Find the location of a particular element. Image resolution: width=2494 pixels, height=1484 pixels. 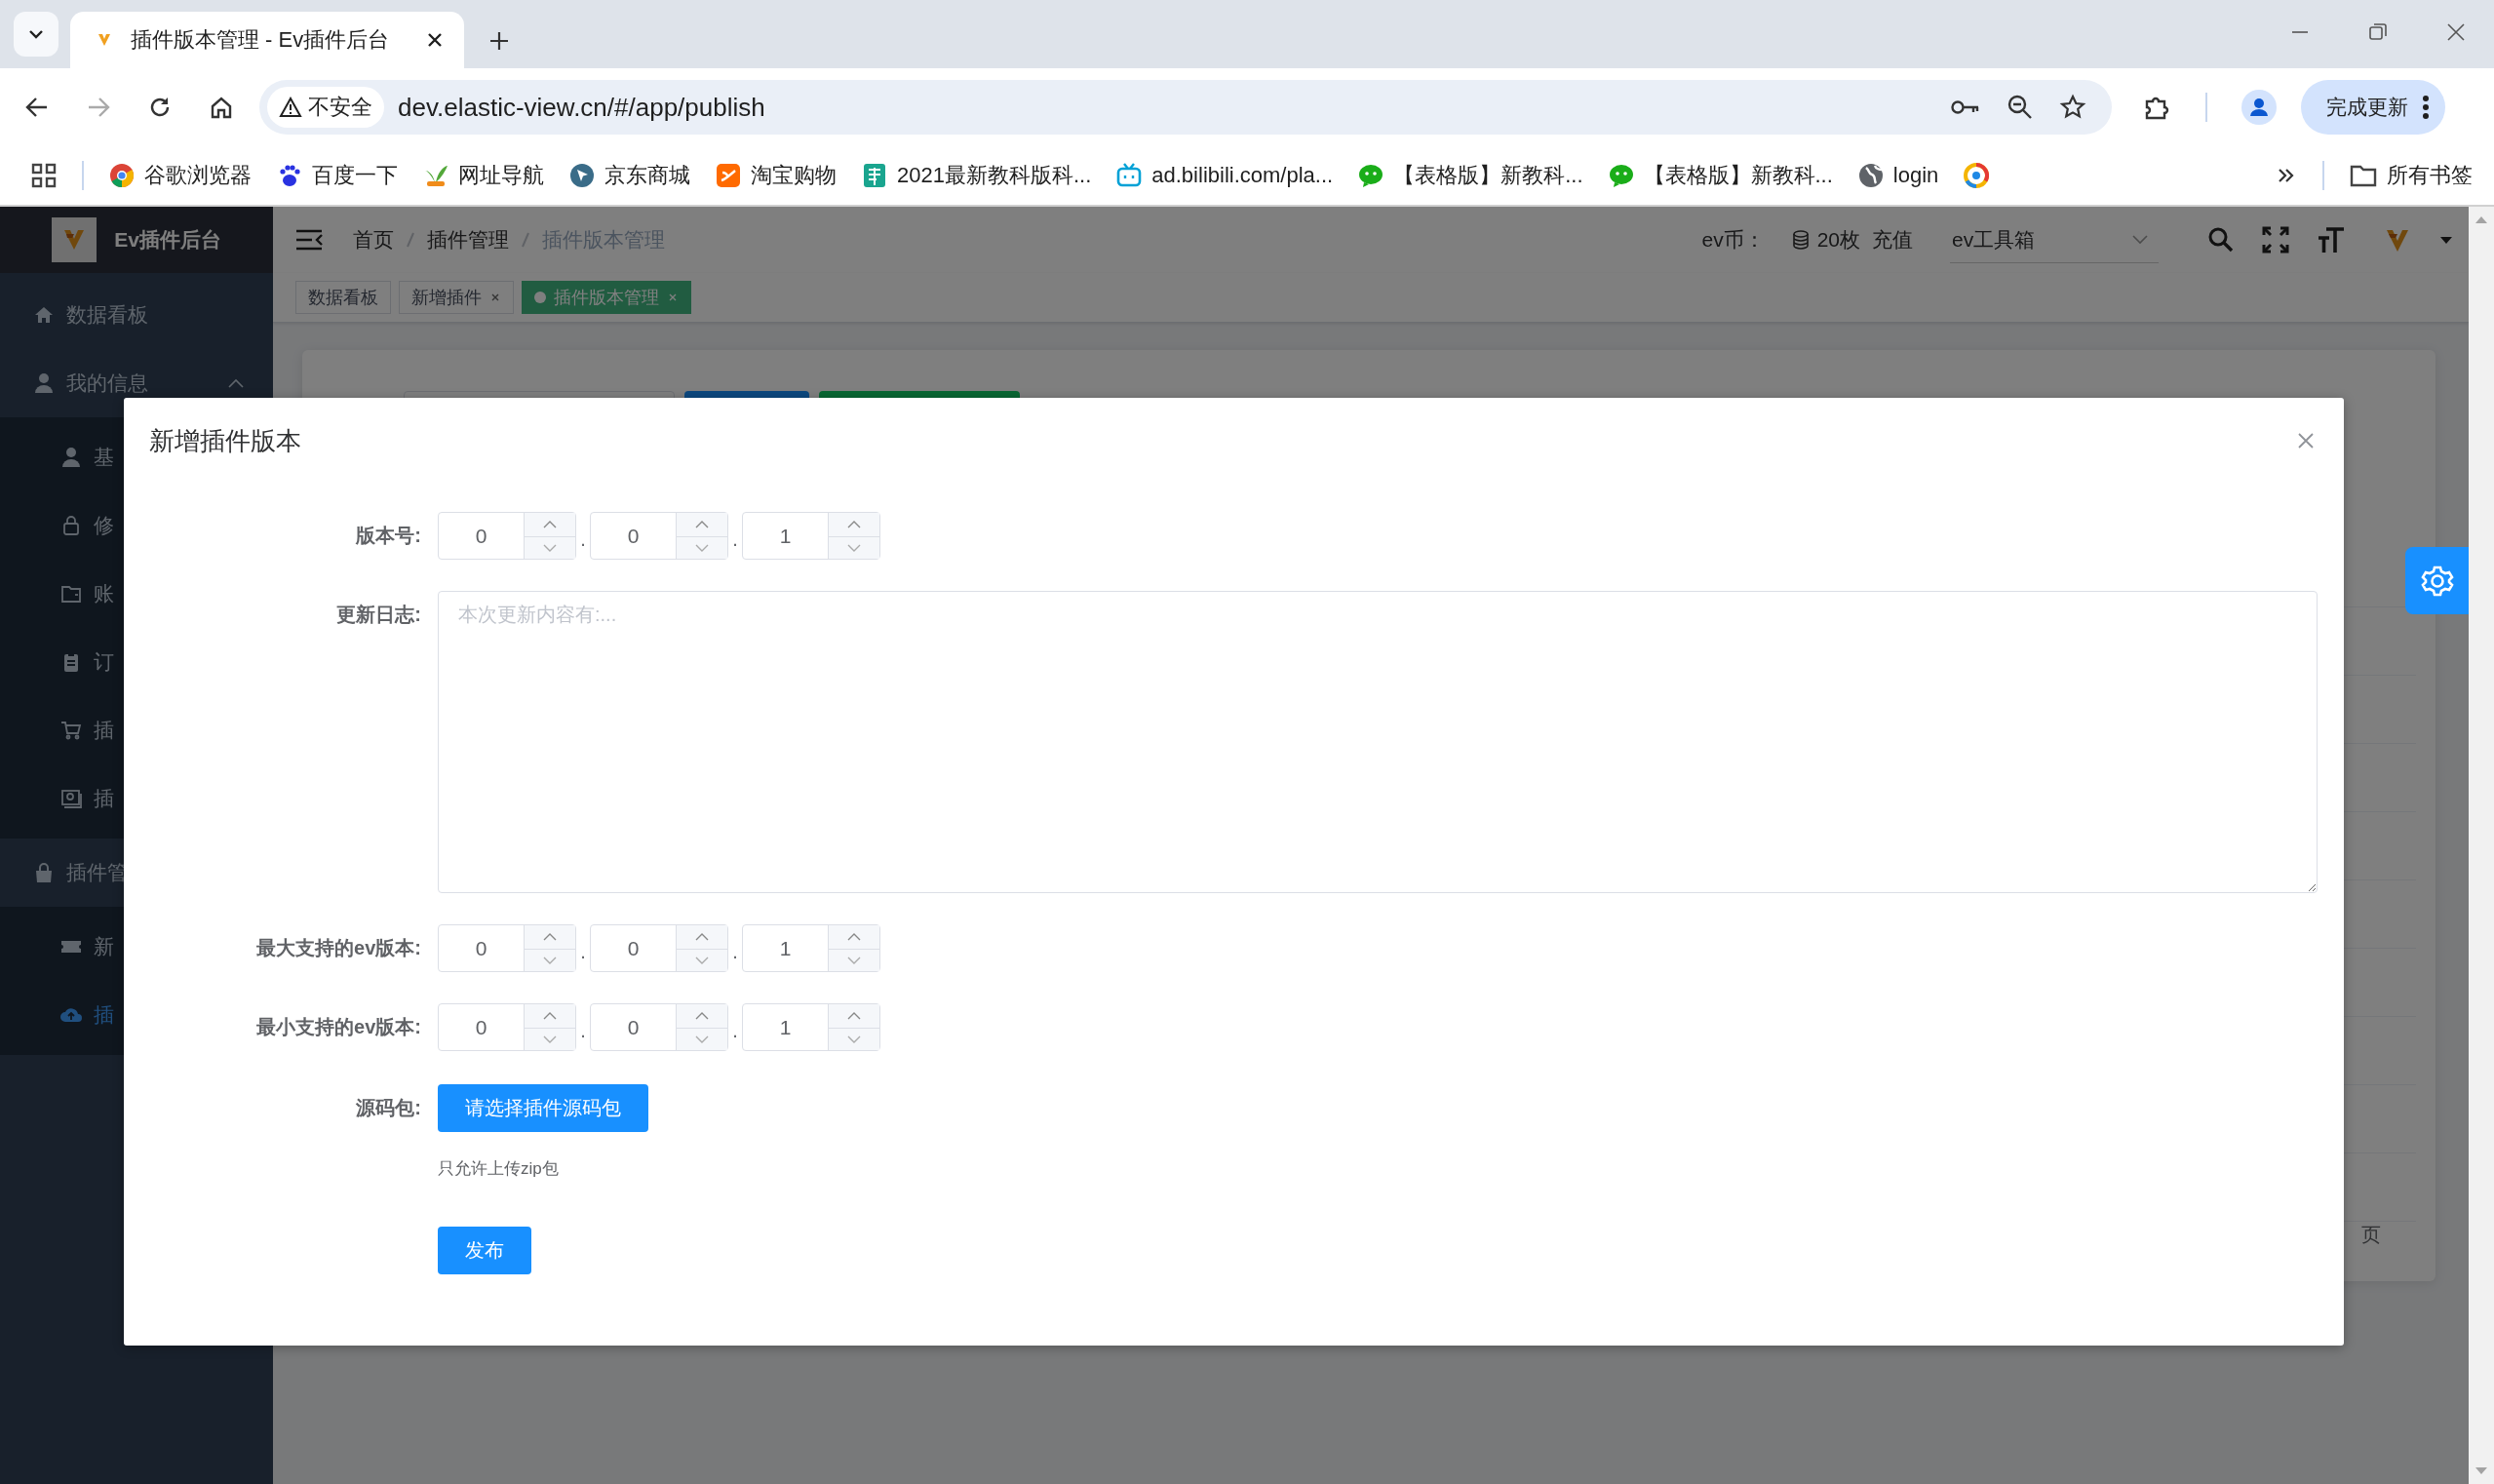

form-label: 版本号: is located at coordinates (388, 536).